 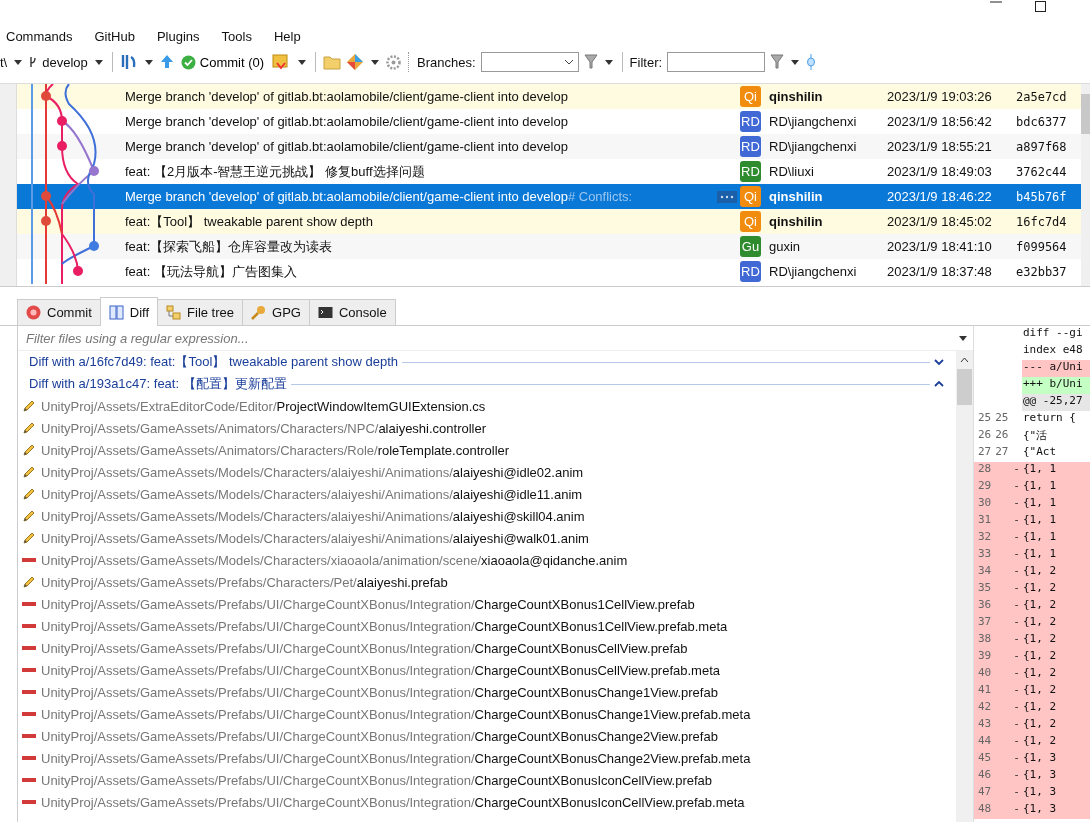 What do you see at coordinates (29, 516) in the screenshot?
I see `pencil-icon` at bounding box center [29, 516].